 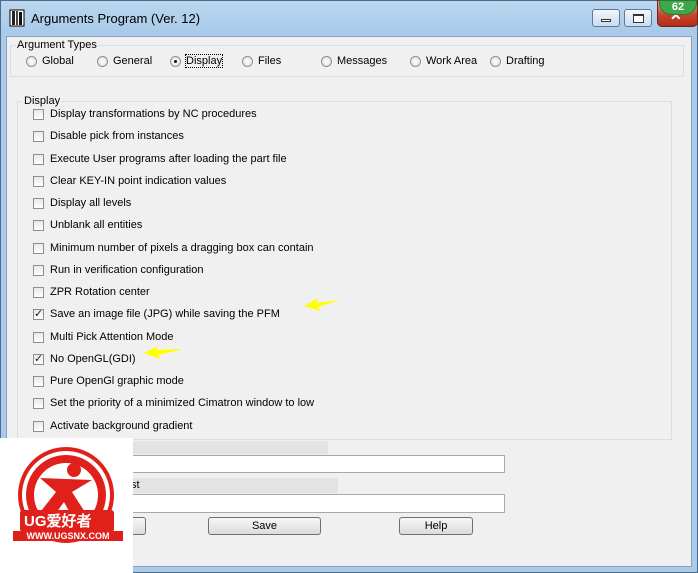 I want to click on minimize-icon, so click(x=606, y=20).